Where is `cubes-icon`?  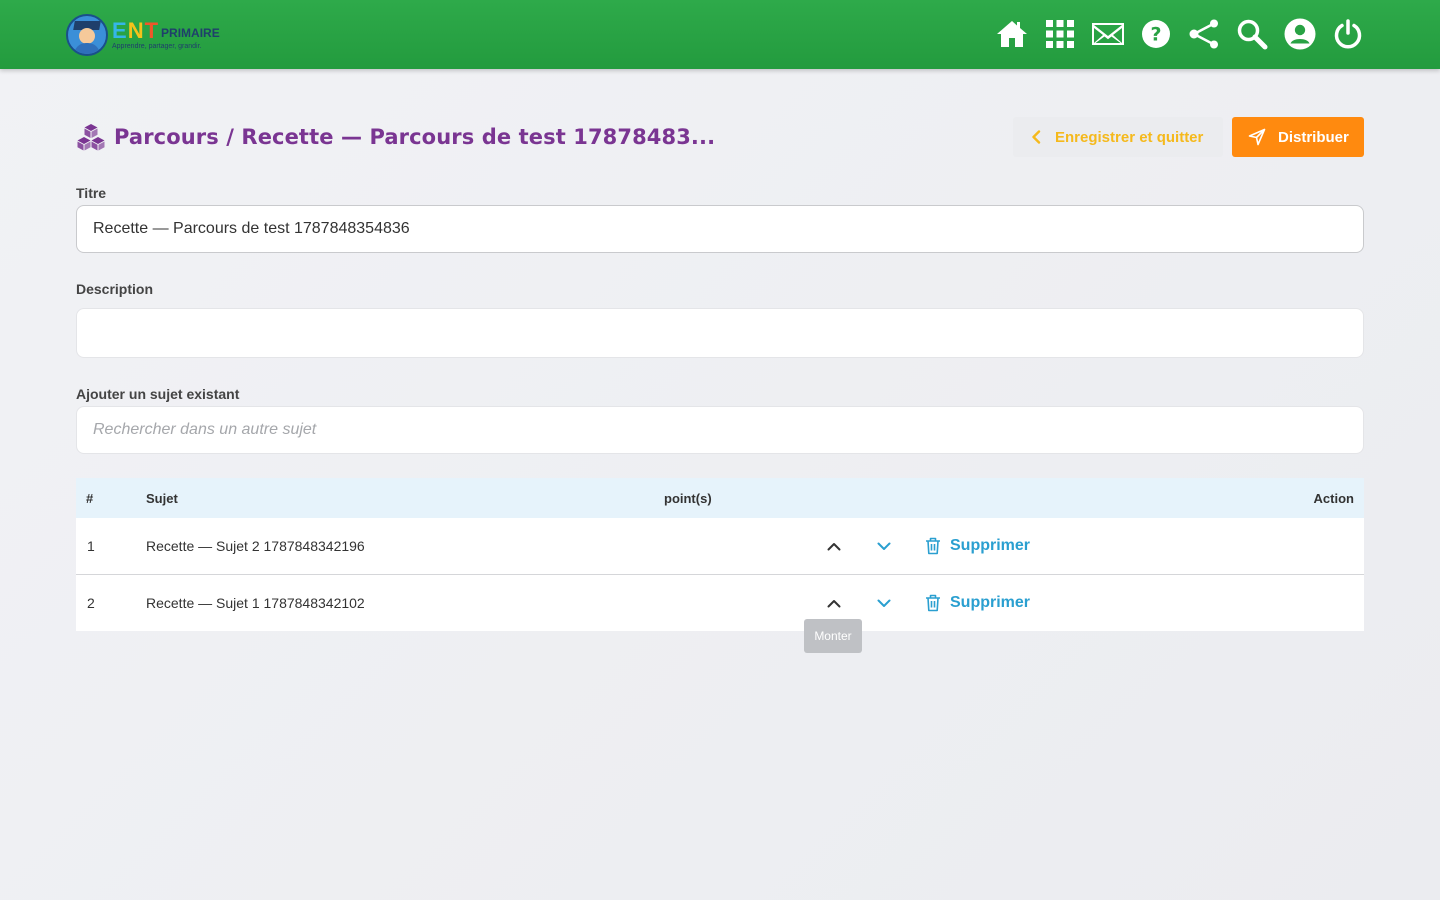 cubes-icon is located at coordinates (91, 137).